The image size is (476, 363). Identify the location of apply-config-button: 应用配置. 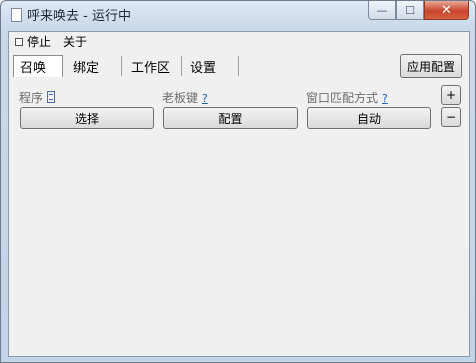
(431, 66).